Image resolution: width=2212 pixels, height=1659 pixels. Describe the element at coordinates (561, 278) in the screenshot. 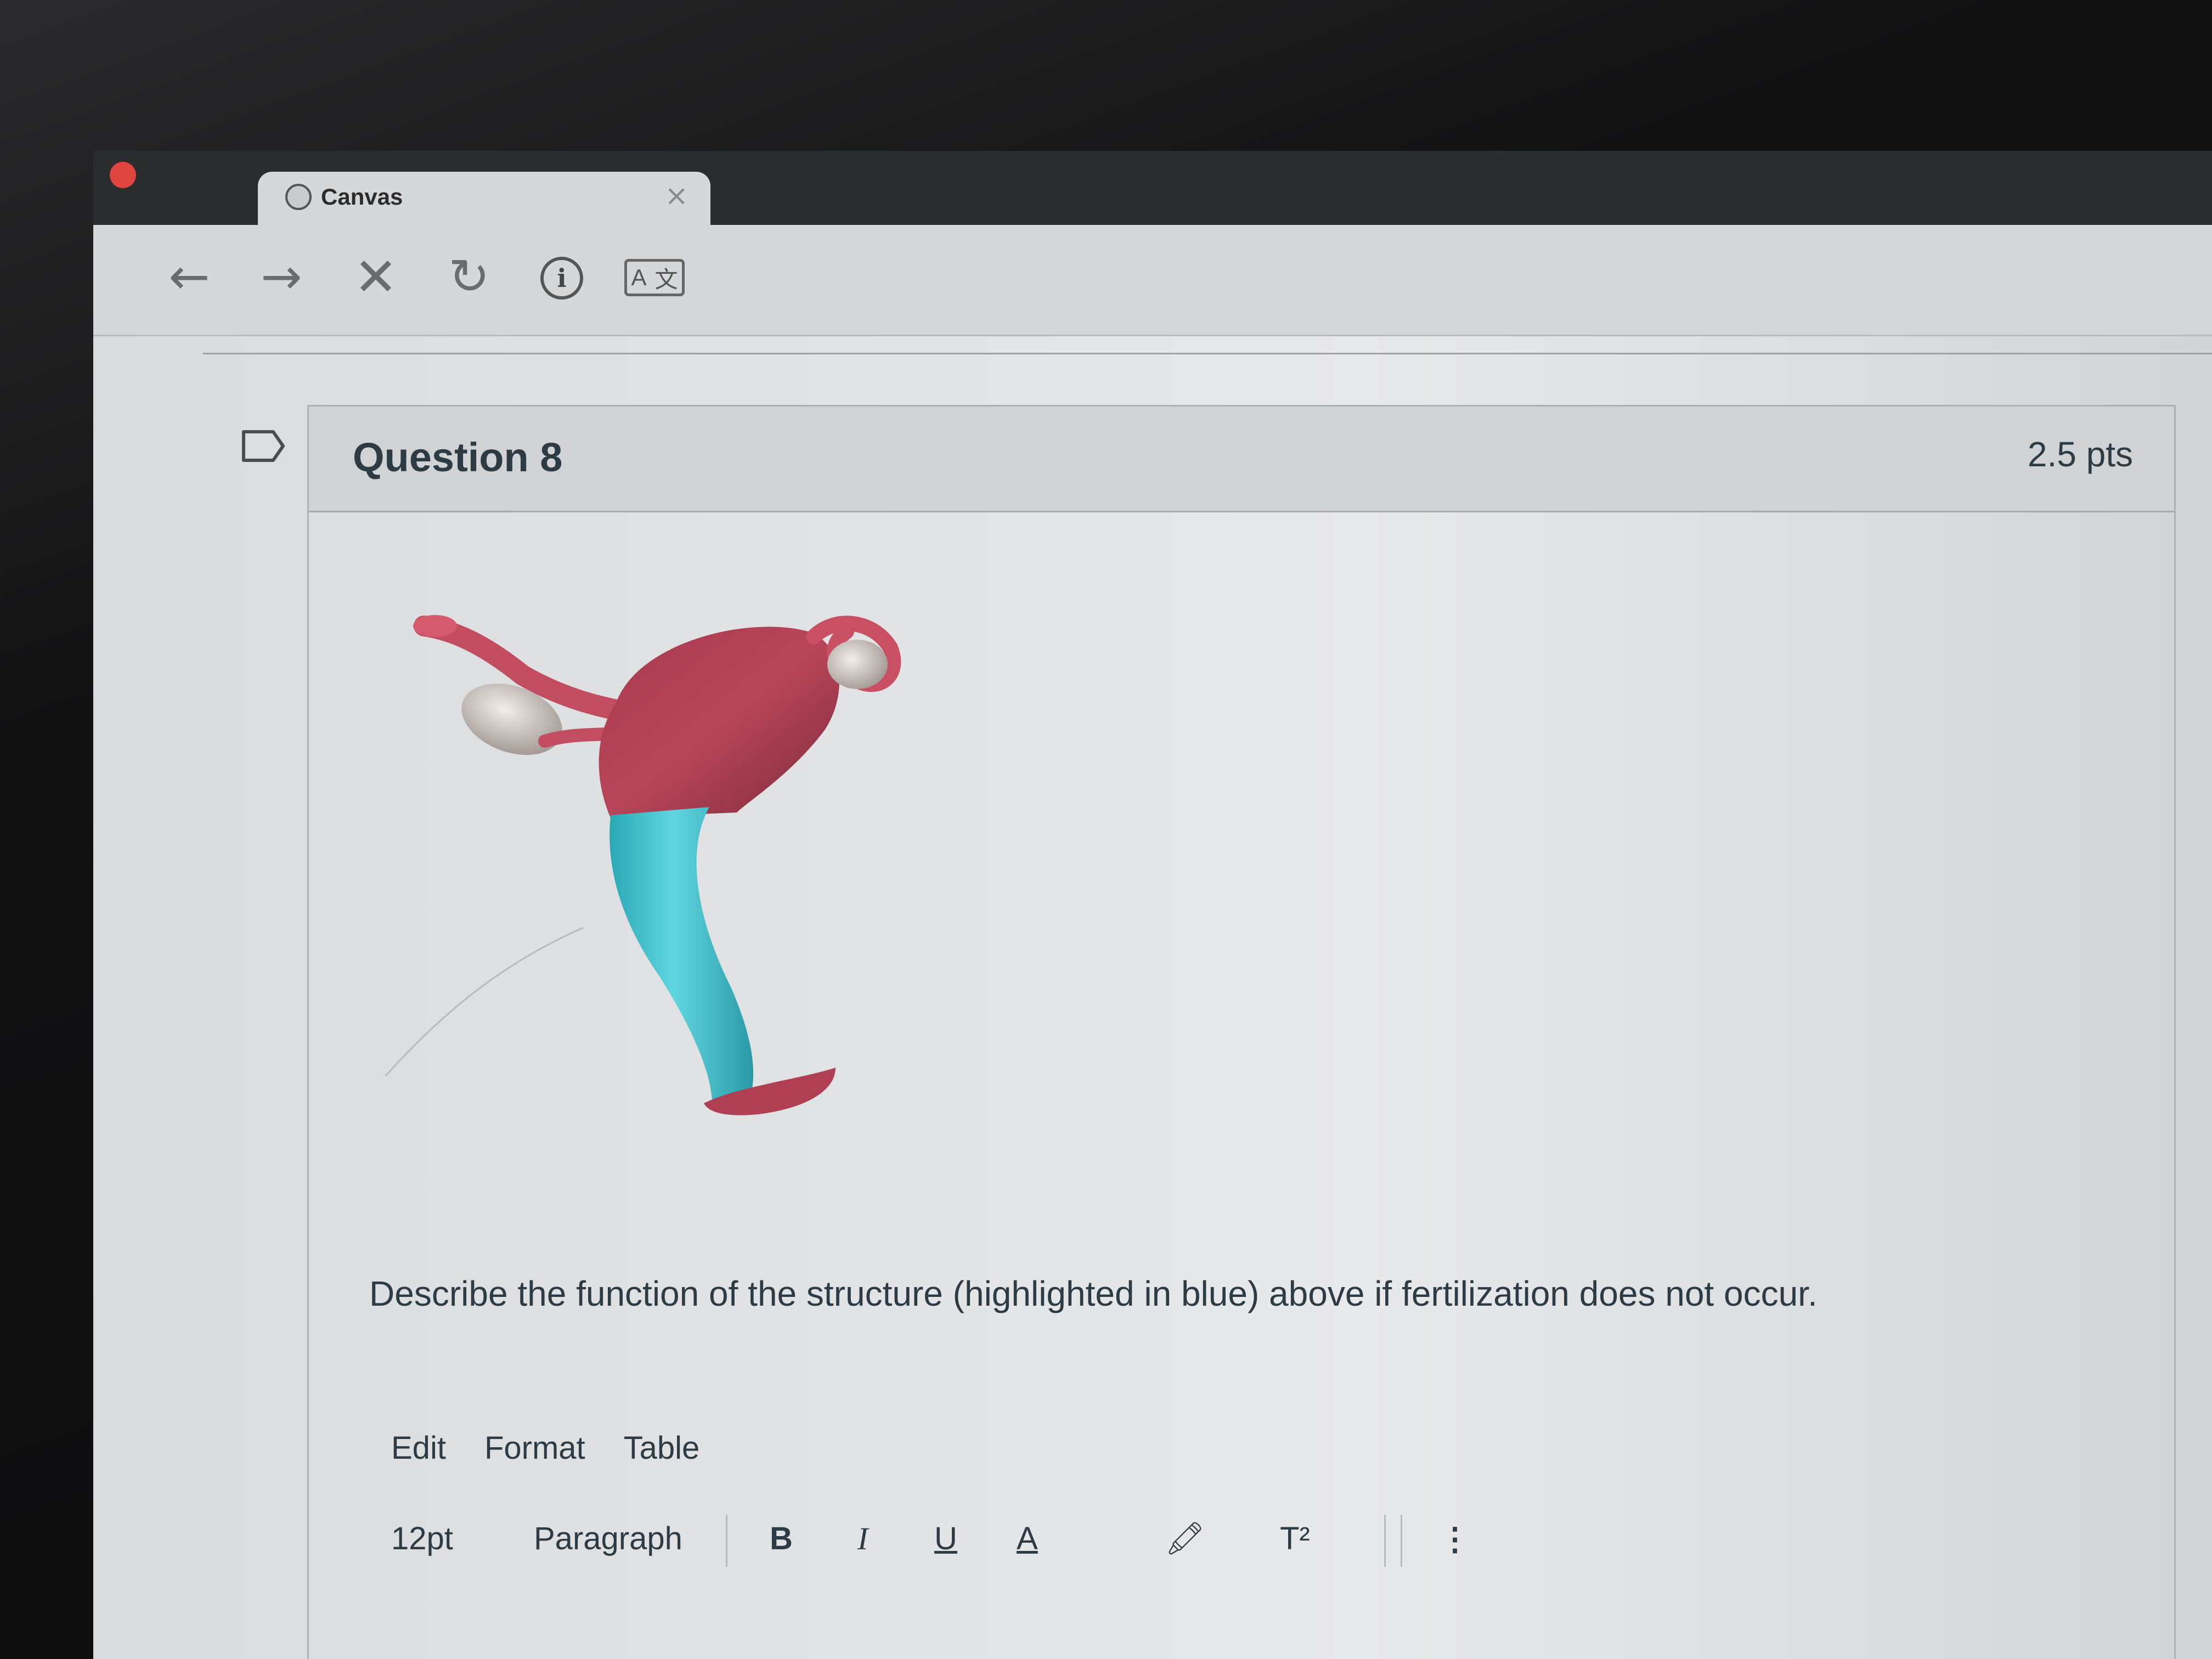

I see `info-icon: i` at that location.